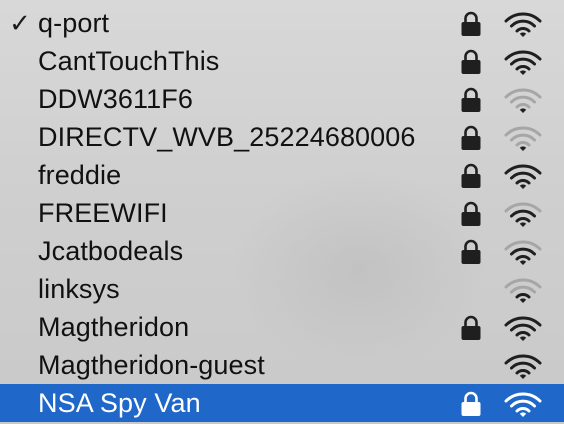 Image resolution: width=564 pixels, height=424 pixels. I want to click on network-name: CantTouchThis, so click(129, 61).